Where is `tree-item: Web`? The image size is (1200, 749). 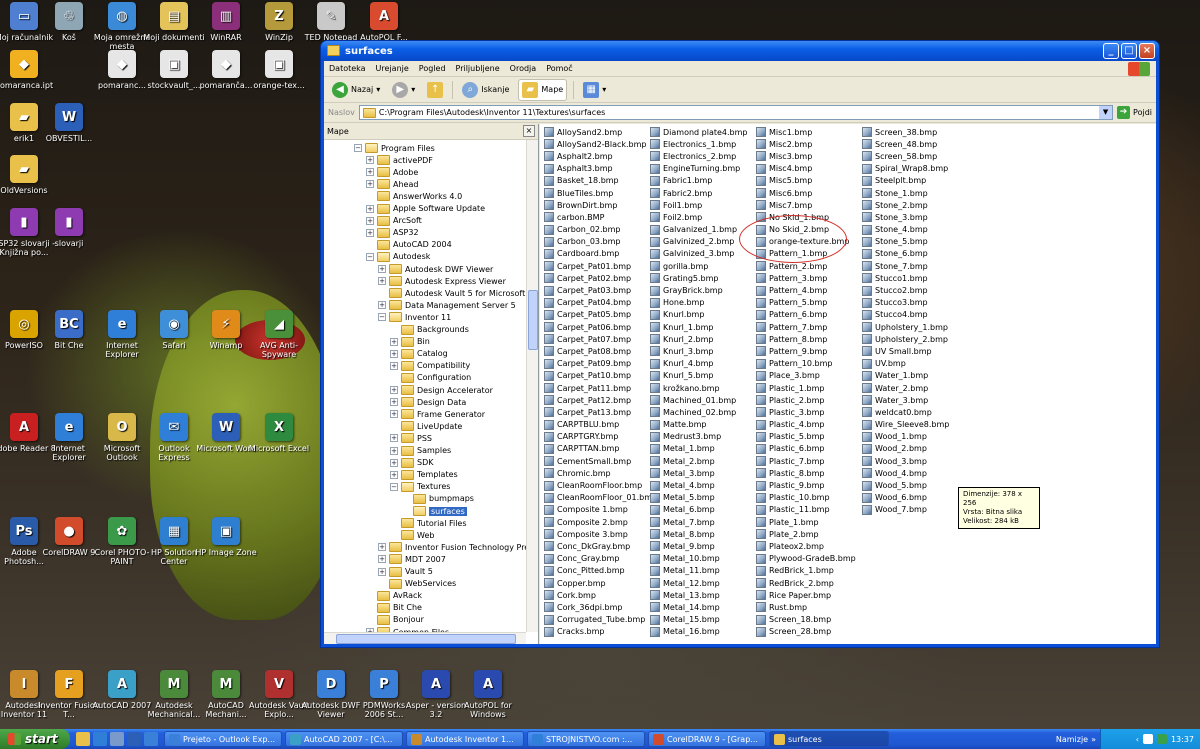 tree-item: Web is located at coordinates (412, 535).